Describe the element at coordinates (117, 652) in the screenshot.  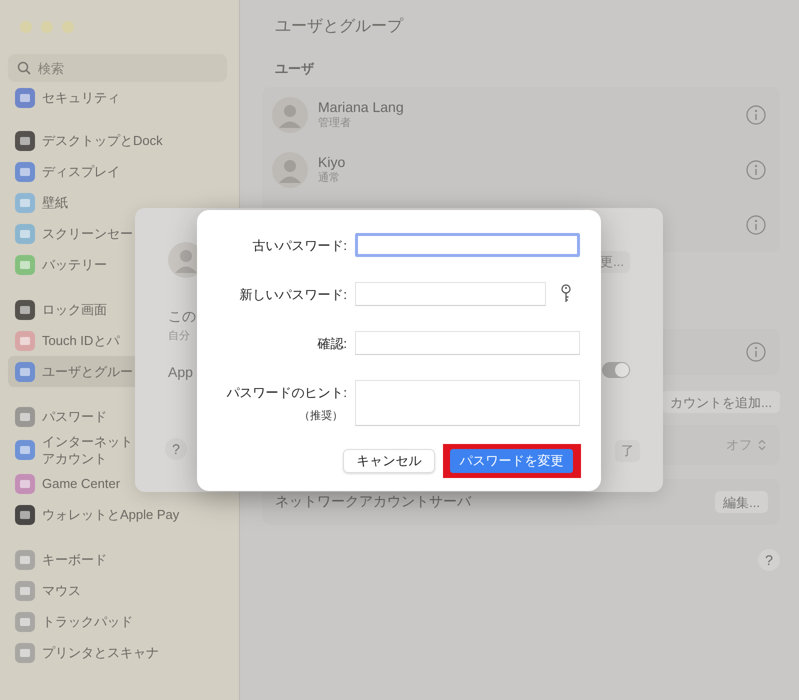
I see `sidebar-item: プリンタとスキャナ` at that location.